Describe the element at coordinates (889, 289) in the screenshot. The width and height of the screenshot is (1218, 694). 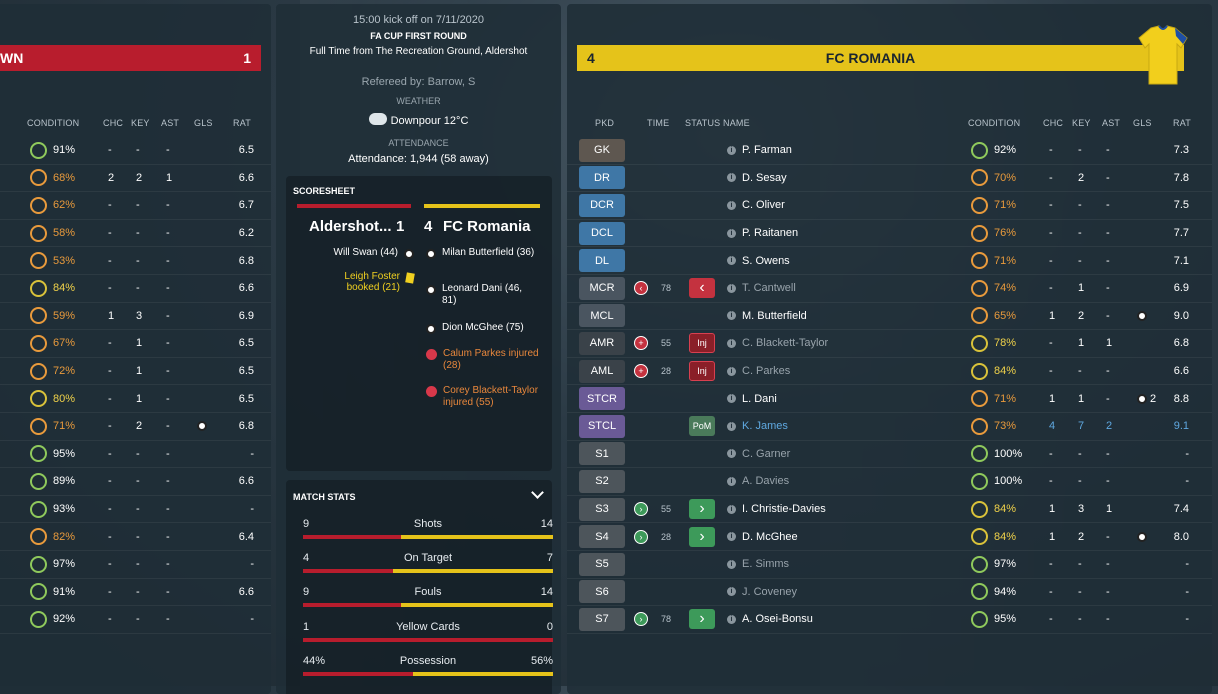
I see `table-row: MCR ‹ 78 ‹ i T. Cantwell 74% - 1 - 6.9` at that location.